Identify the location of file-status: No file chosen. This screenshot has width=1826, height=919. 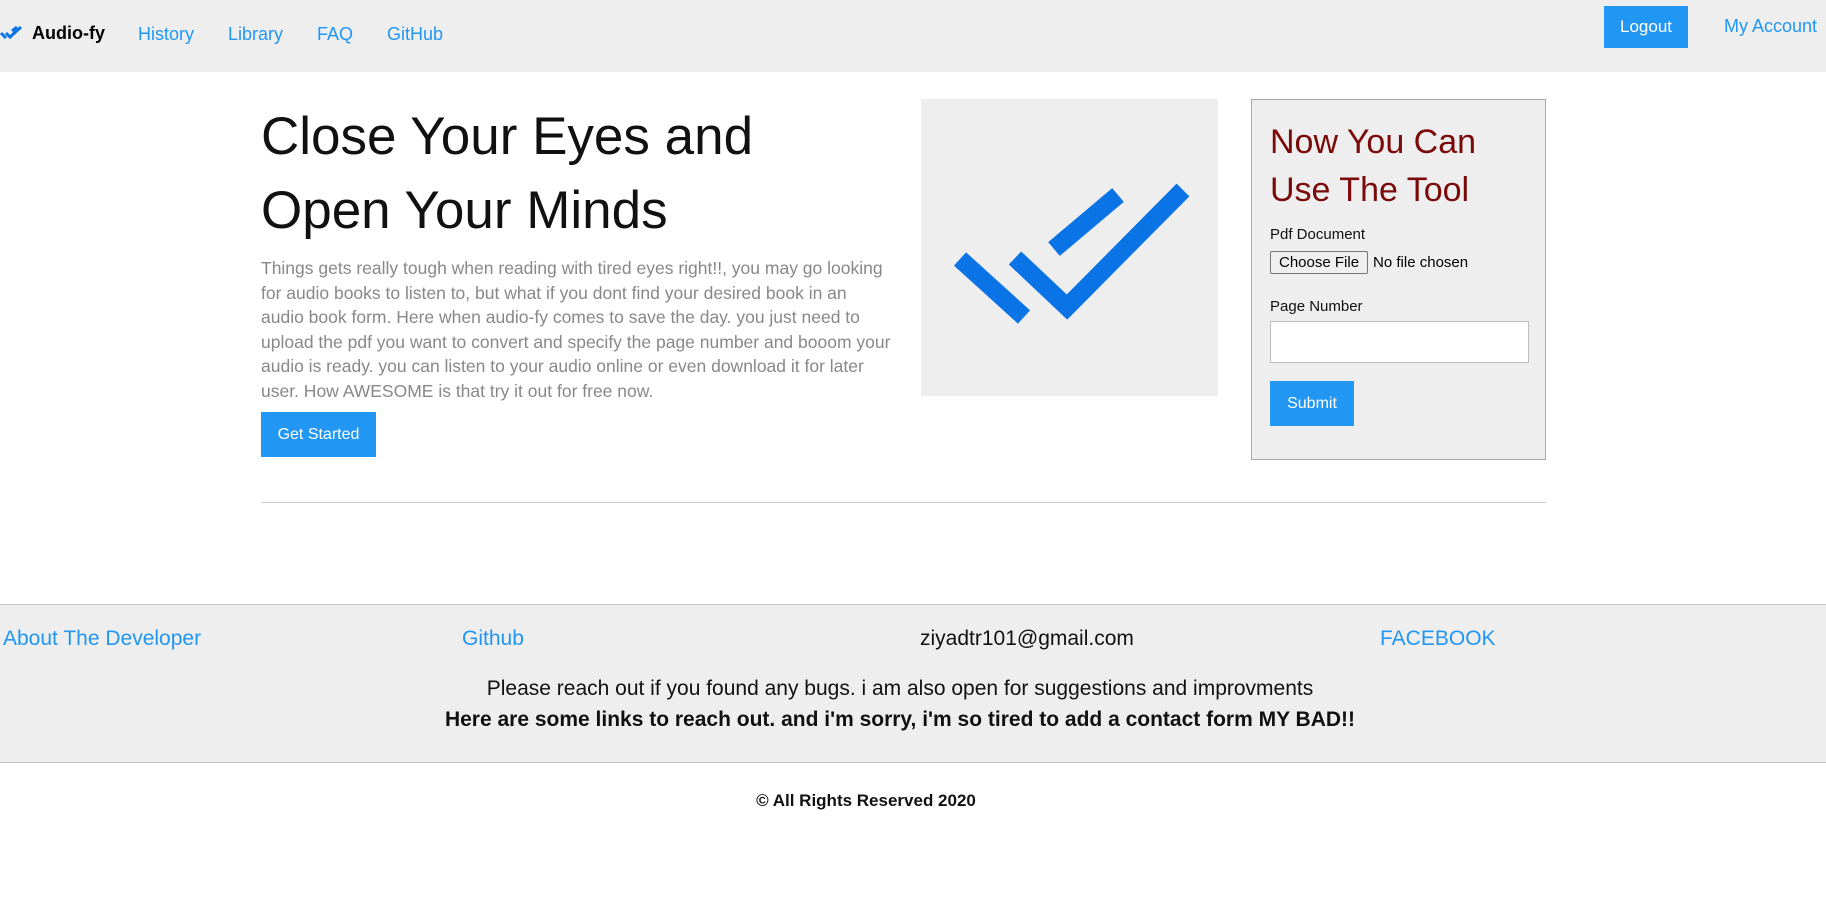
(1421, 262).